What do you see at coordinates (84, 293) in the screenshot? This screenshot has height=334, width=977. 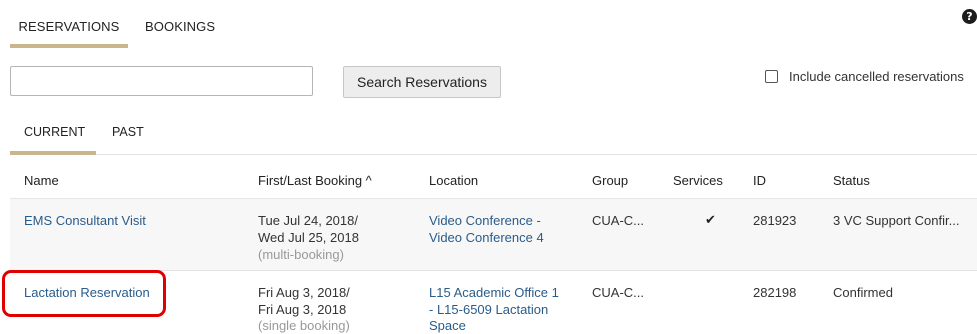 I see `highlight-box` at bounding box center [84, 293].